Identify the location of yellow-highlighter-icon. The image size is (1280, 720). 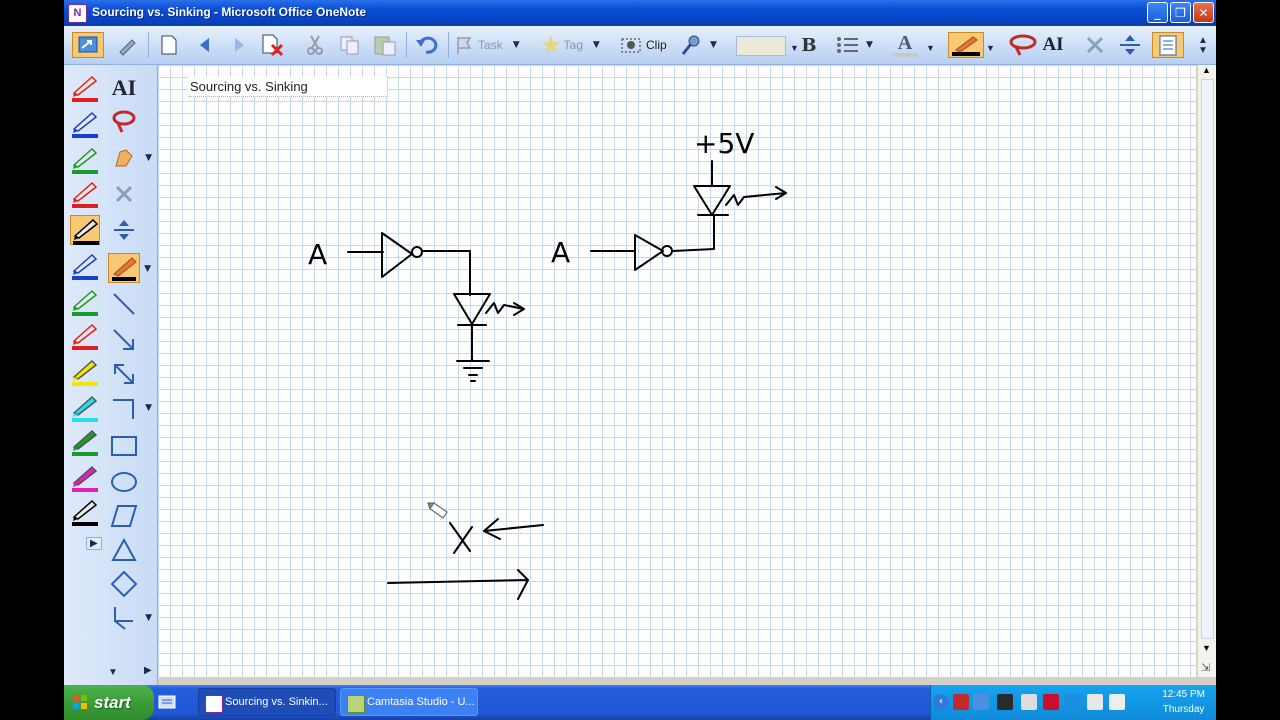
(85, 372).